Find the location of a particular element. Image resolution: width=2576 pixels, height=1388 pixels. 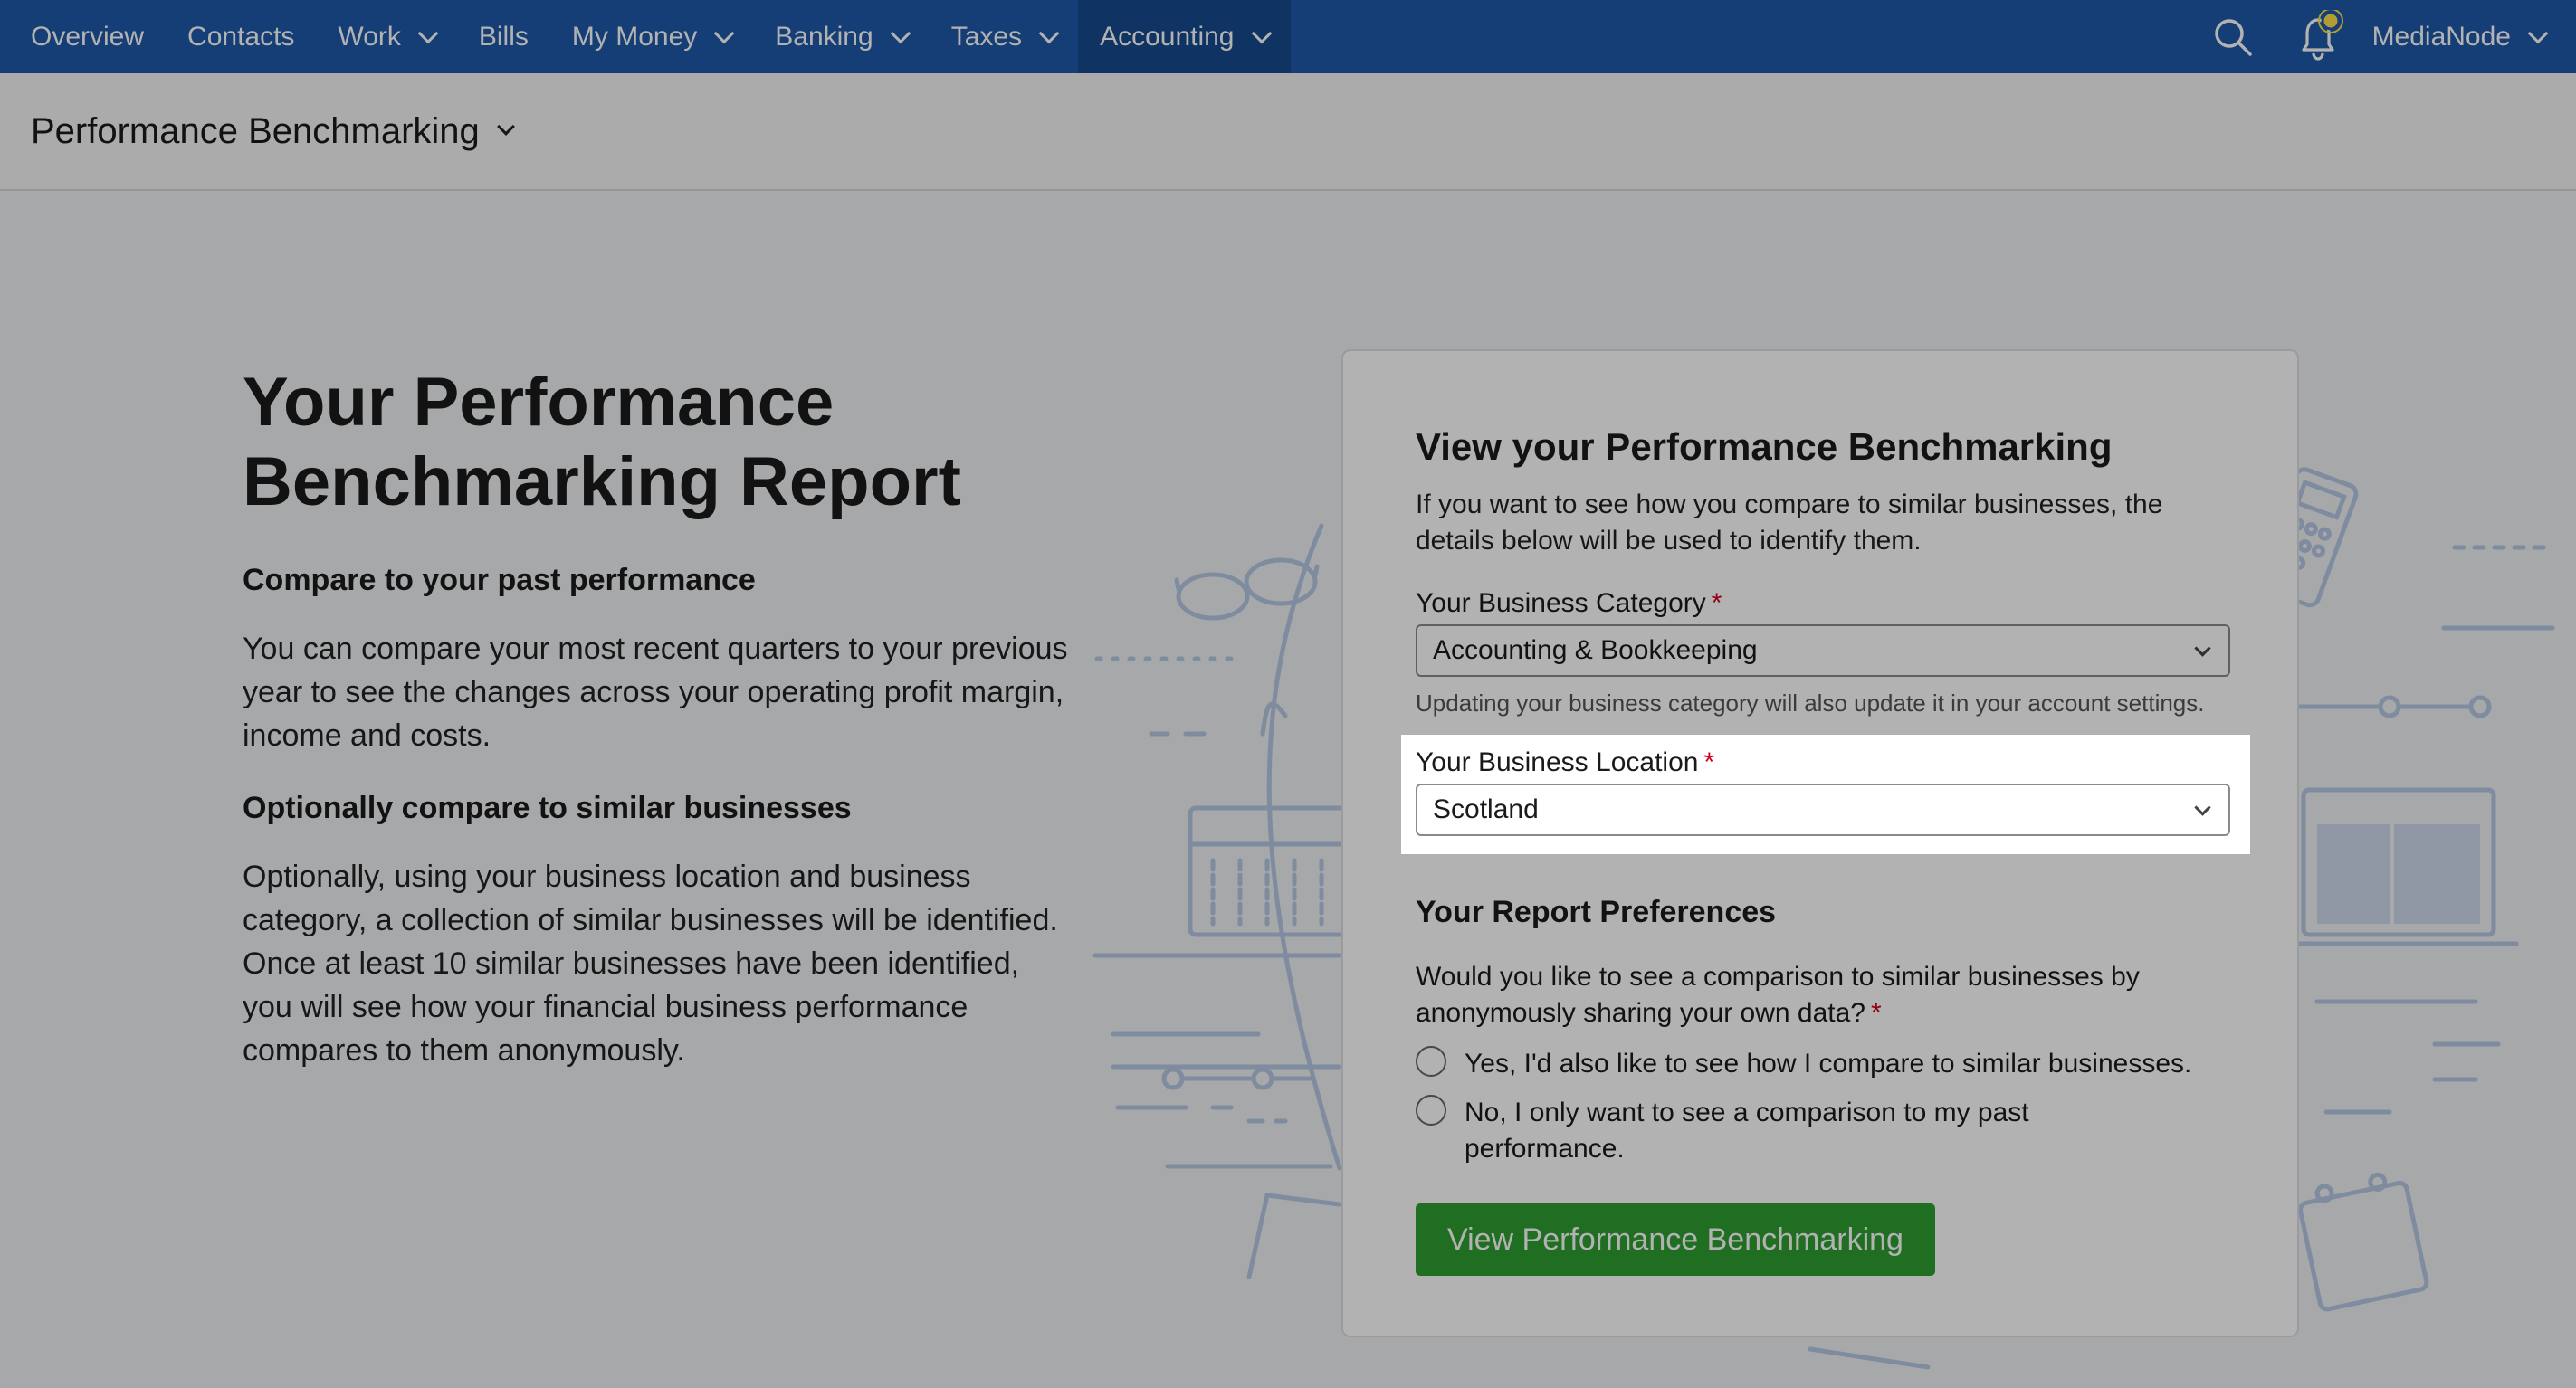

nav-banking: Banking is located at coordinates (841, 36).